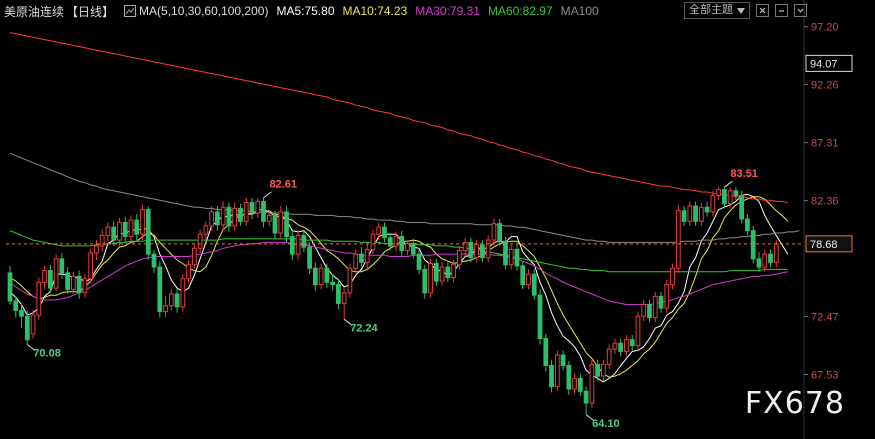 This screenshot has width=875, height=439. I want to click on chart-controls: 全部主题, so click(745, 10).